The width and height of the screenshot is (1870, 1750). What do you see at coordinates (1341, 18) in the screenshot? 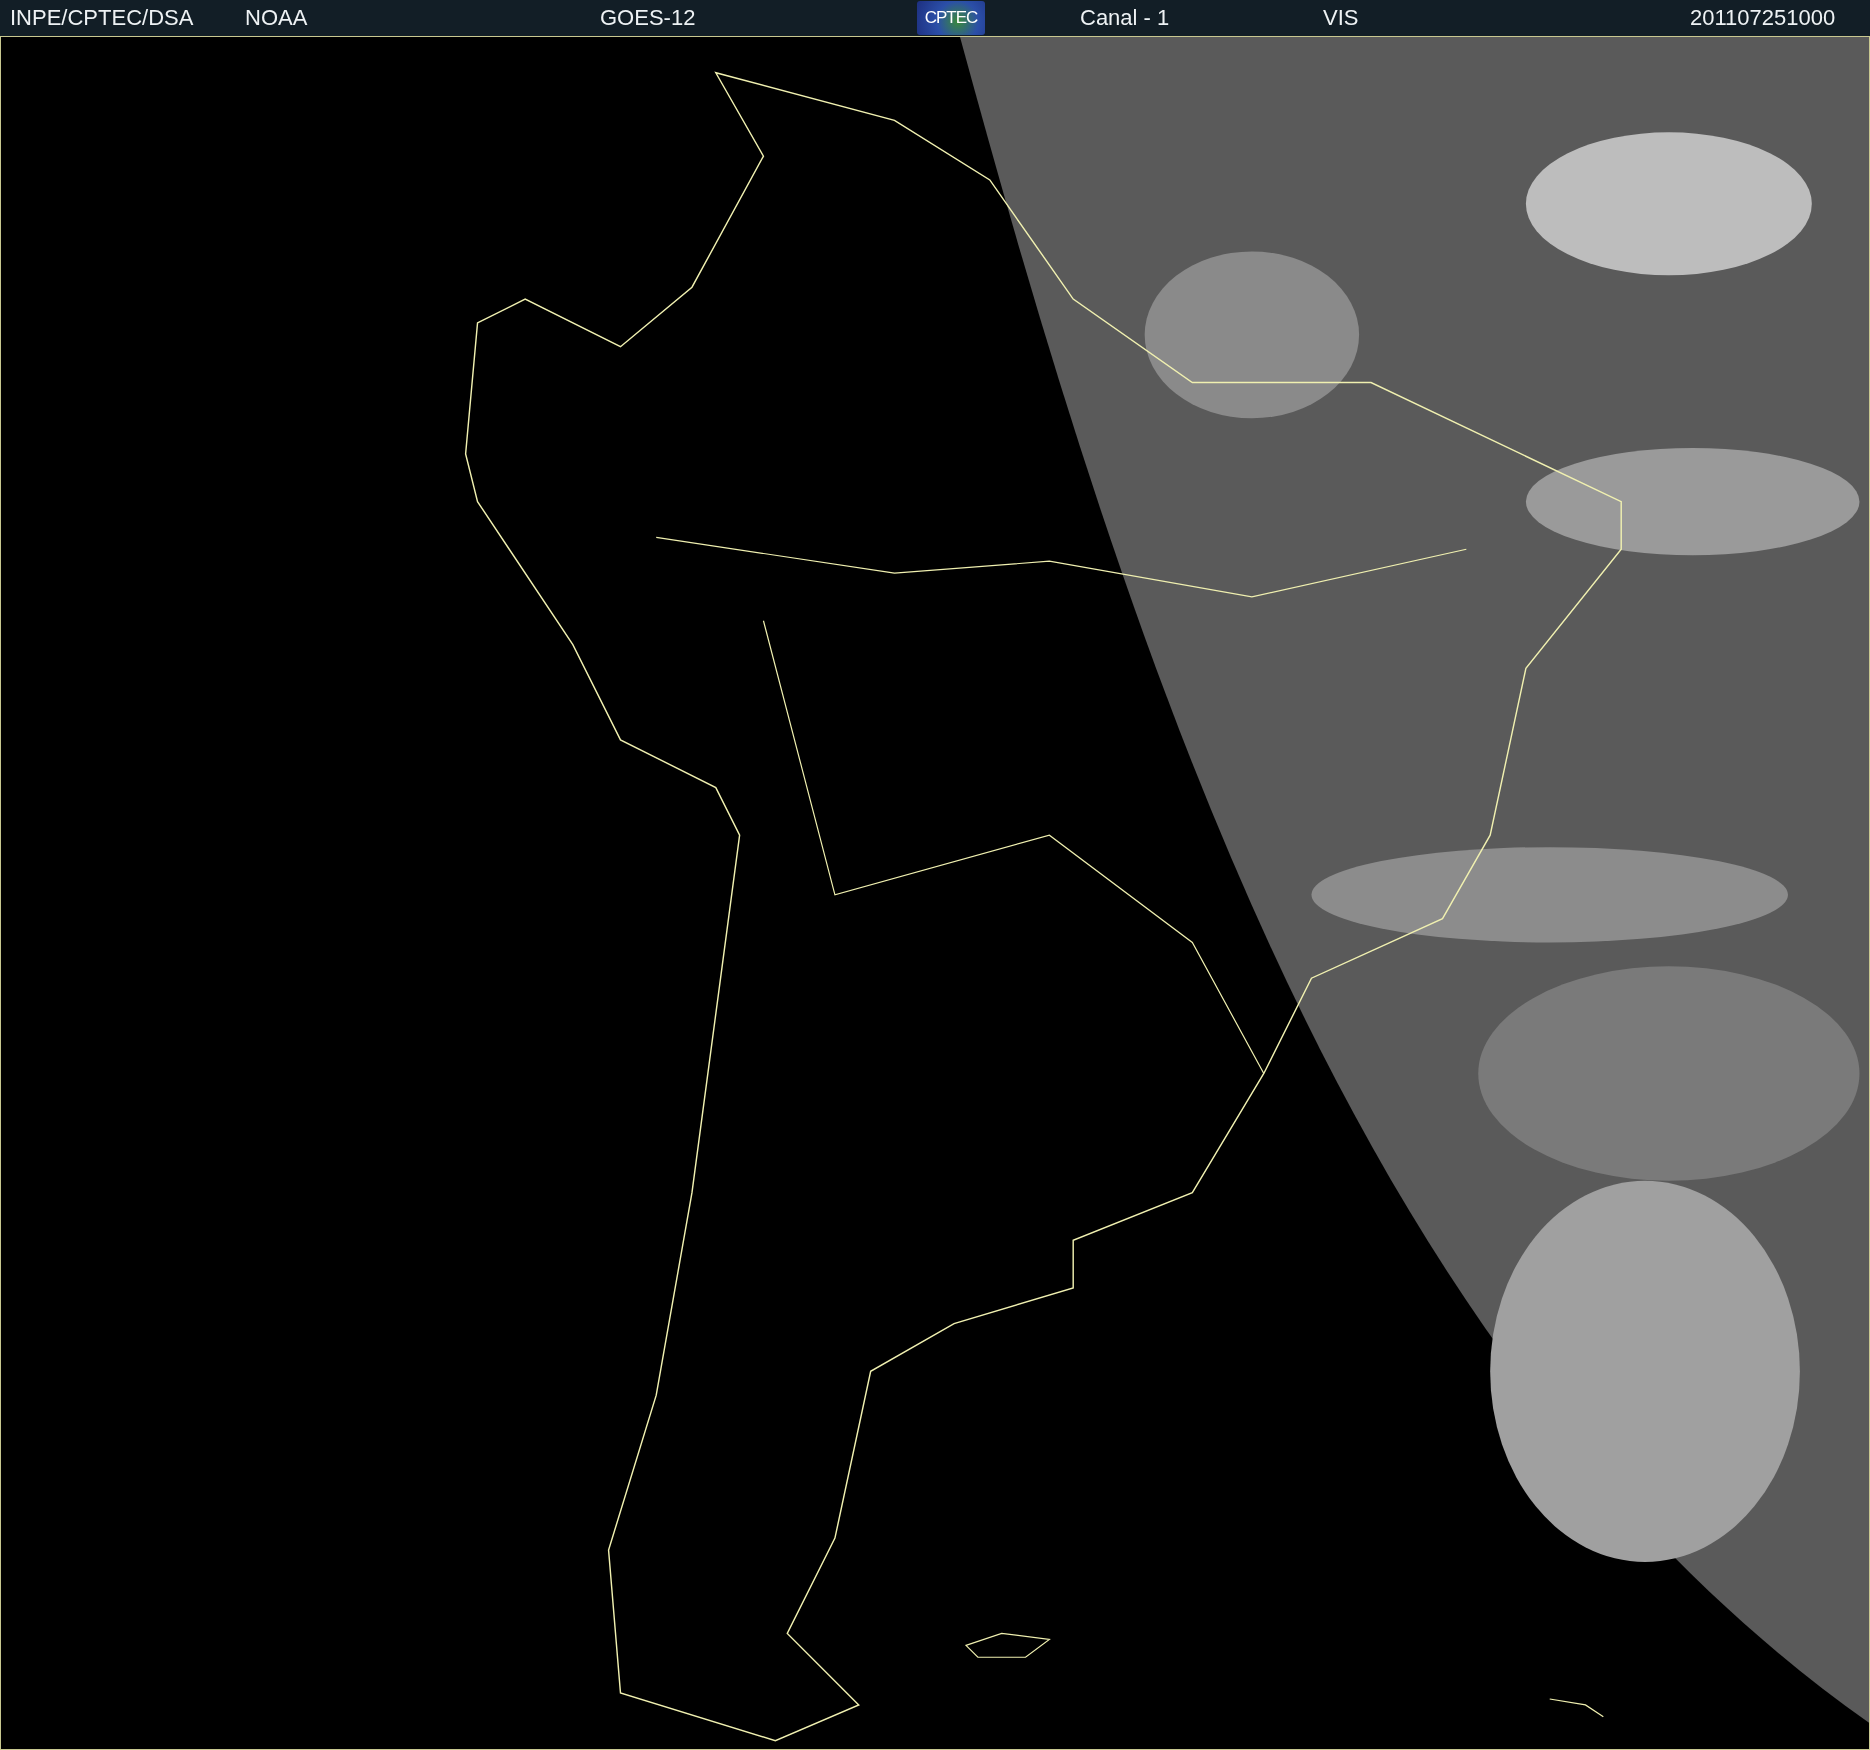
I see `header-label: VIS` at bounding box center [1341, 18].